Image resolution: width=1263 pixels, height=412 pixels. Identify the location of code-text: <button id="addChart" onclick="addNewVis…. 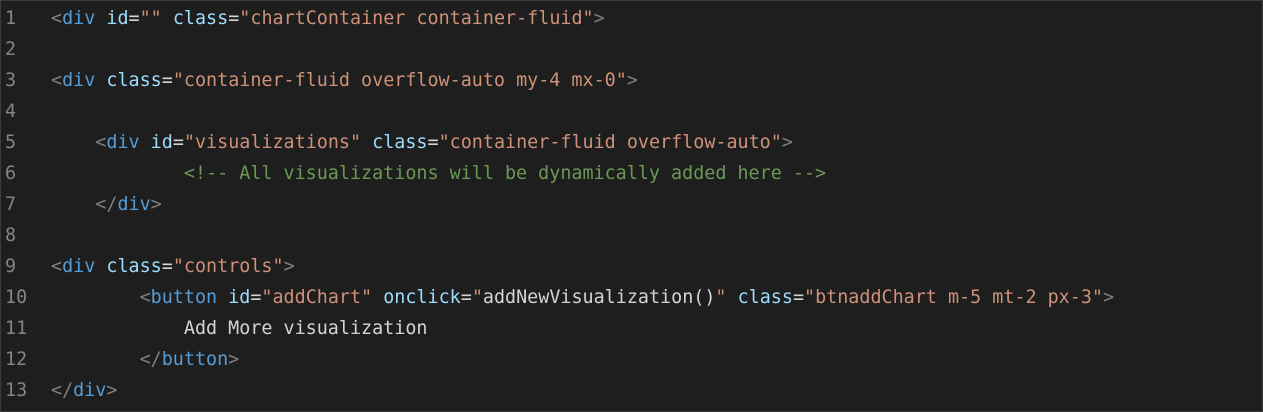
(571, 297).